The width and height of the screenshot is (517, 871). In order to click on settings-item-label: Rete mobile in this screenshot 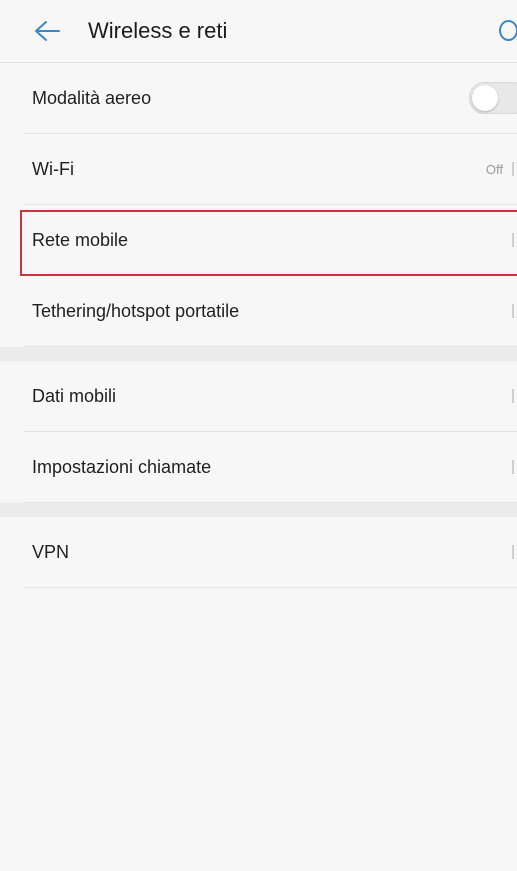, I will do `click(80, 239)`.